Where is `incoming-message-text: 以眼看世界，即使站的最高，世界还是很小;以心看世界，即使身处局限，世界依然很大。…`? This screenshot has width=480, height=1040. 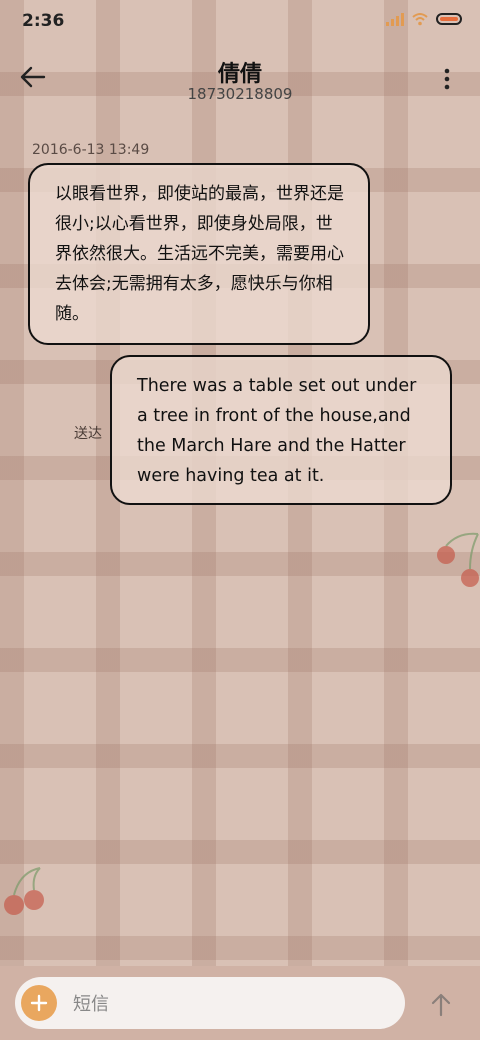
incoming-message-text: 以眼看世界，即使站的最高，世界还是很小;以心看世界，即使身处局限，世界依然很大。… is located at coordinates (199, 254).